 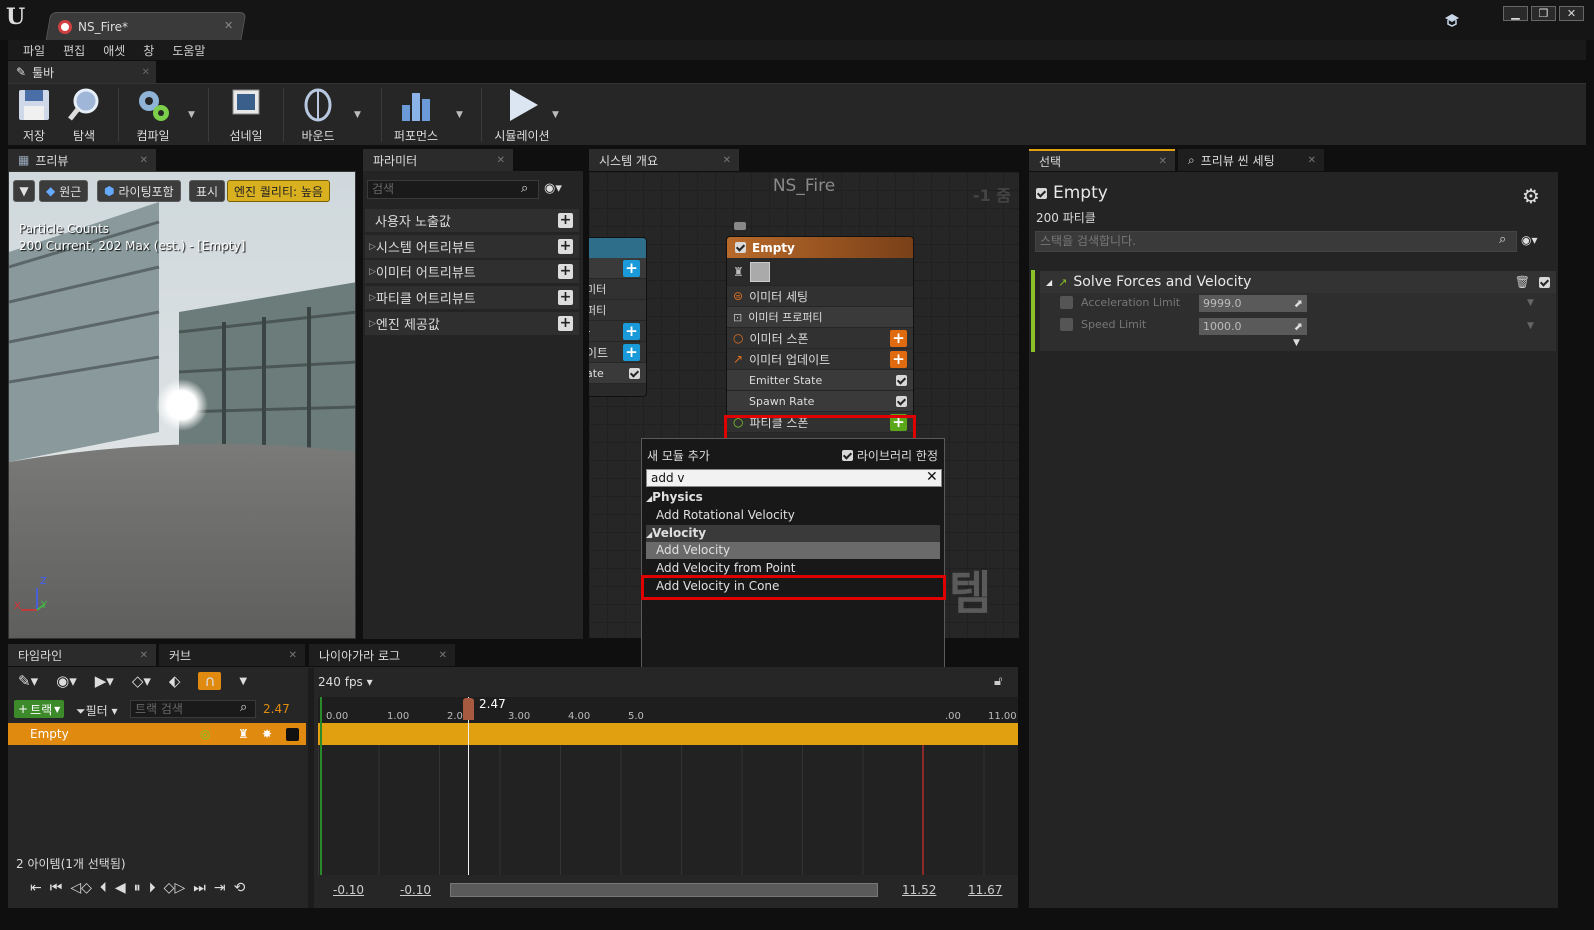 What do you see at coordinates (472, 247) in the screenshot?
I see `param-row-system-attributes: ▷ 시스템 어트리뷰트 +` at bounding box center [472, 247].